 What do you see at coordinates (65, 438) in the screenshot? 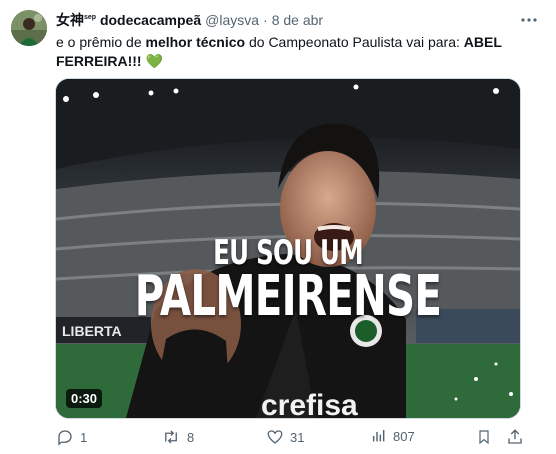
I see `reply-icon` at bounding box center [65, 438].